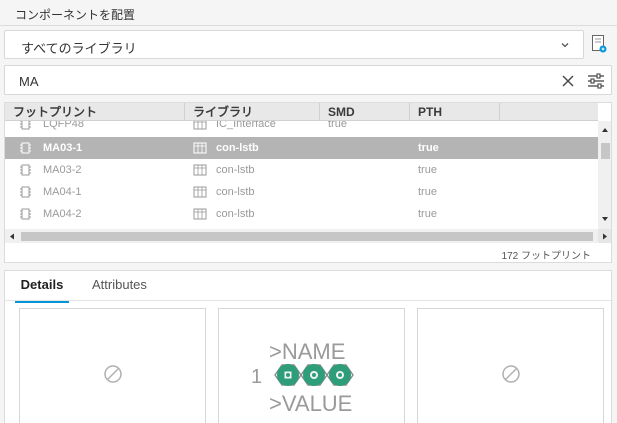 This screenshot has width=617, height=423. Describe the element at coordinates (307, 351) in the screenshot. I see `name-label: >NAME` at that location.